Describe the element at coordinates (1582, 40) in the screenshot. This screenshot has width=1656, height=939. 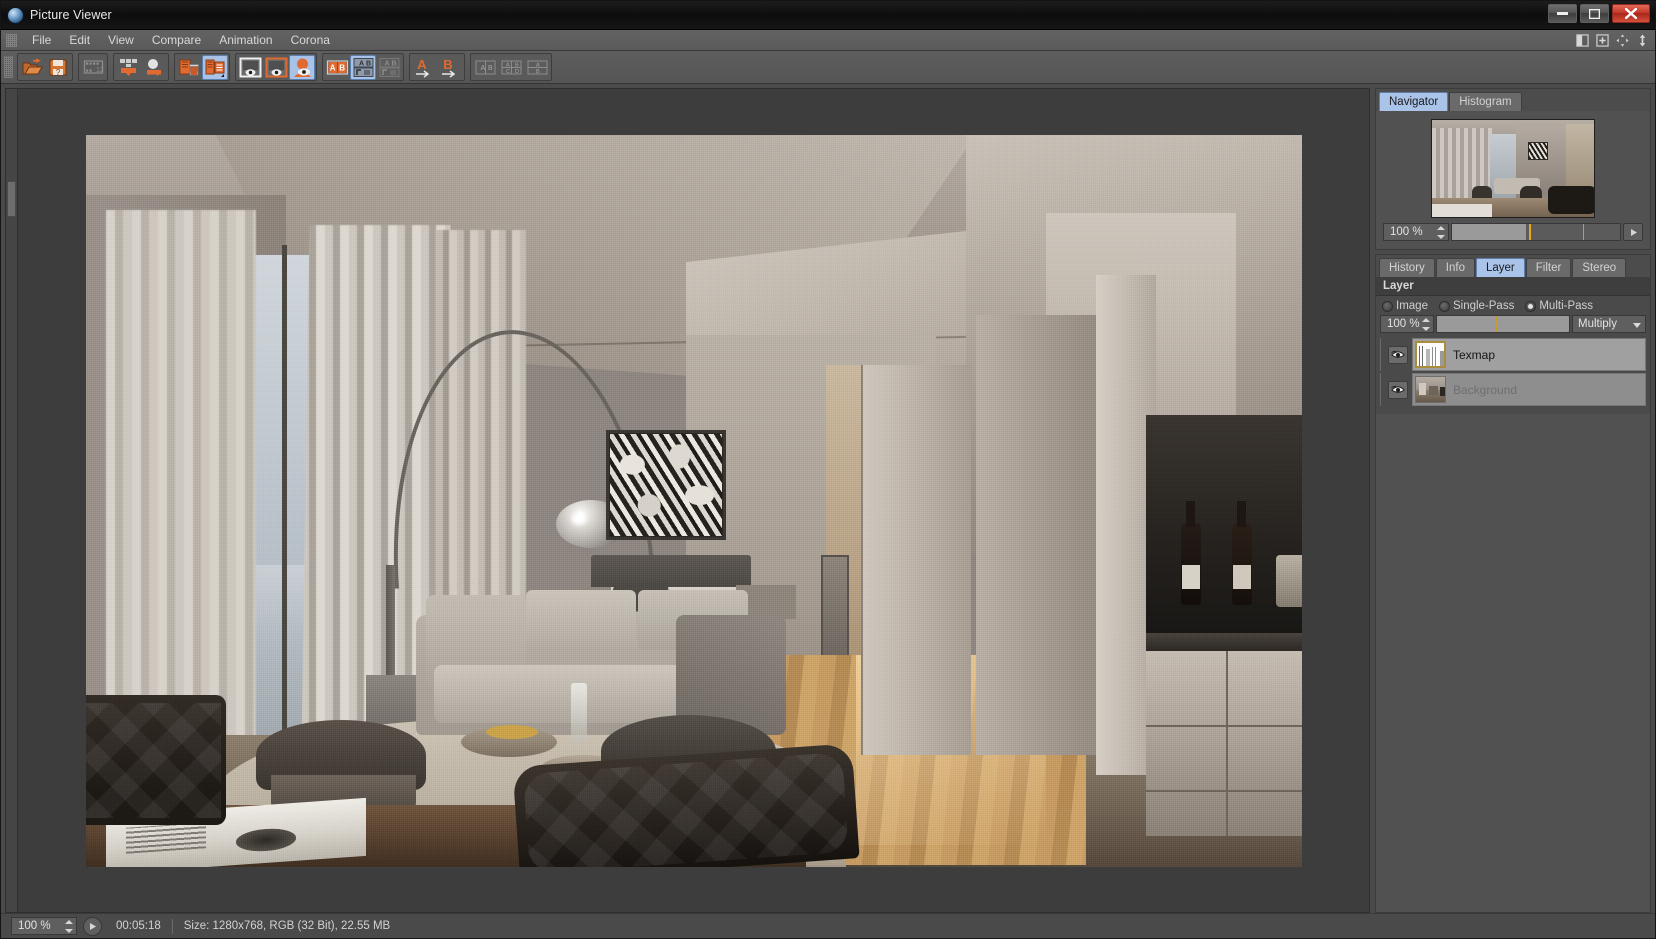
I see `split-layout-icon` at that location.